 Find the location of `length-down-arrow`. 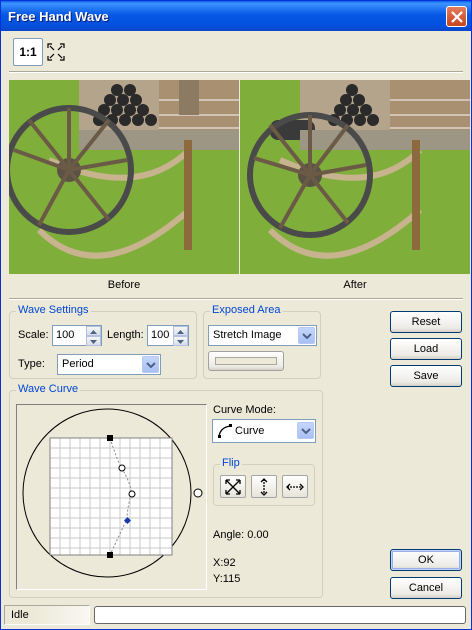

length-down-arrow is located at coordinates (180, 341).